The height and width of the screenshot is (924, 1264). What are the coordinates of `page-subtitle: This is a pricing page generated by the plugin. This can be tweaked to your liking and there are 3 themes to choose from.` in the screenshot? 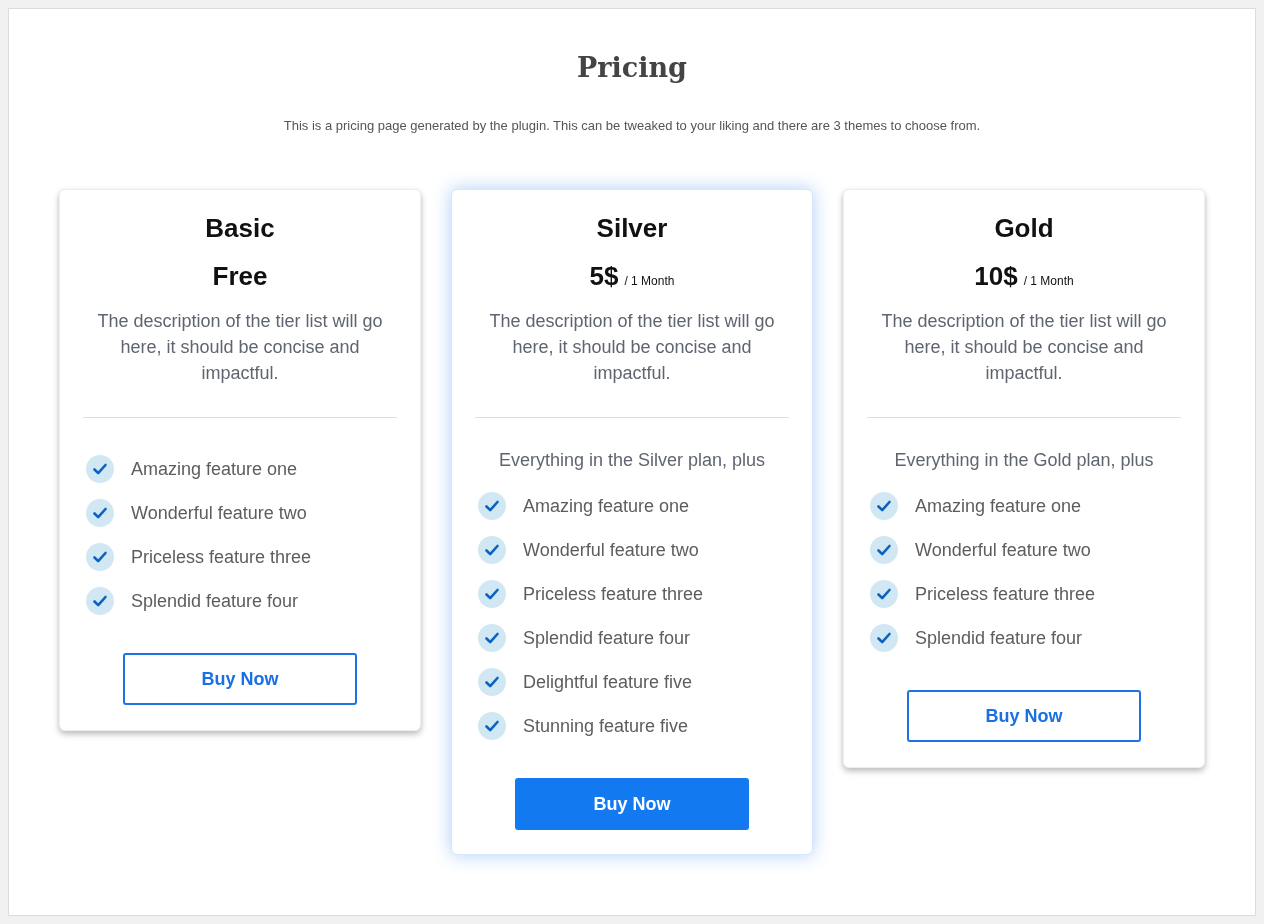 It's located at (632, 126).